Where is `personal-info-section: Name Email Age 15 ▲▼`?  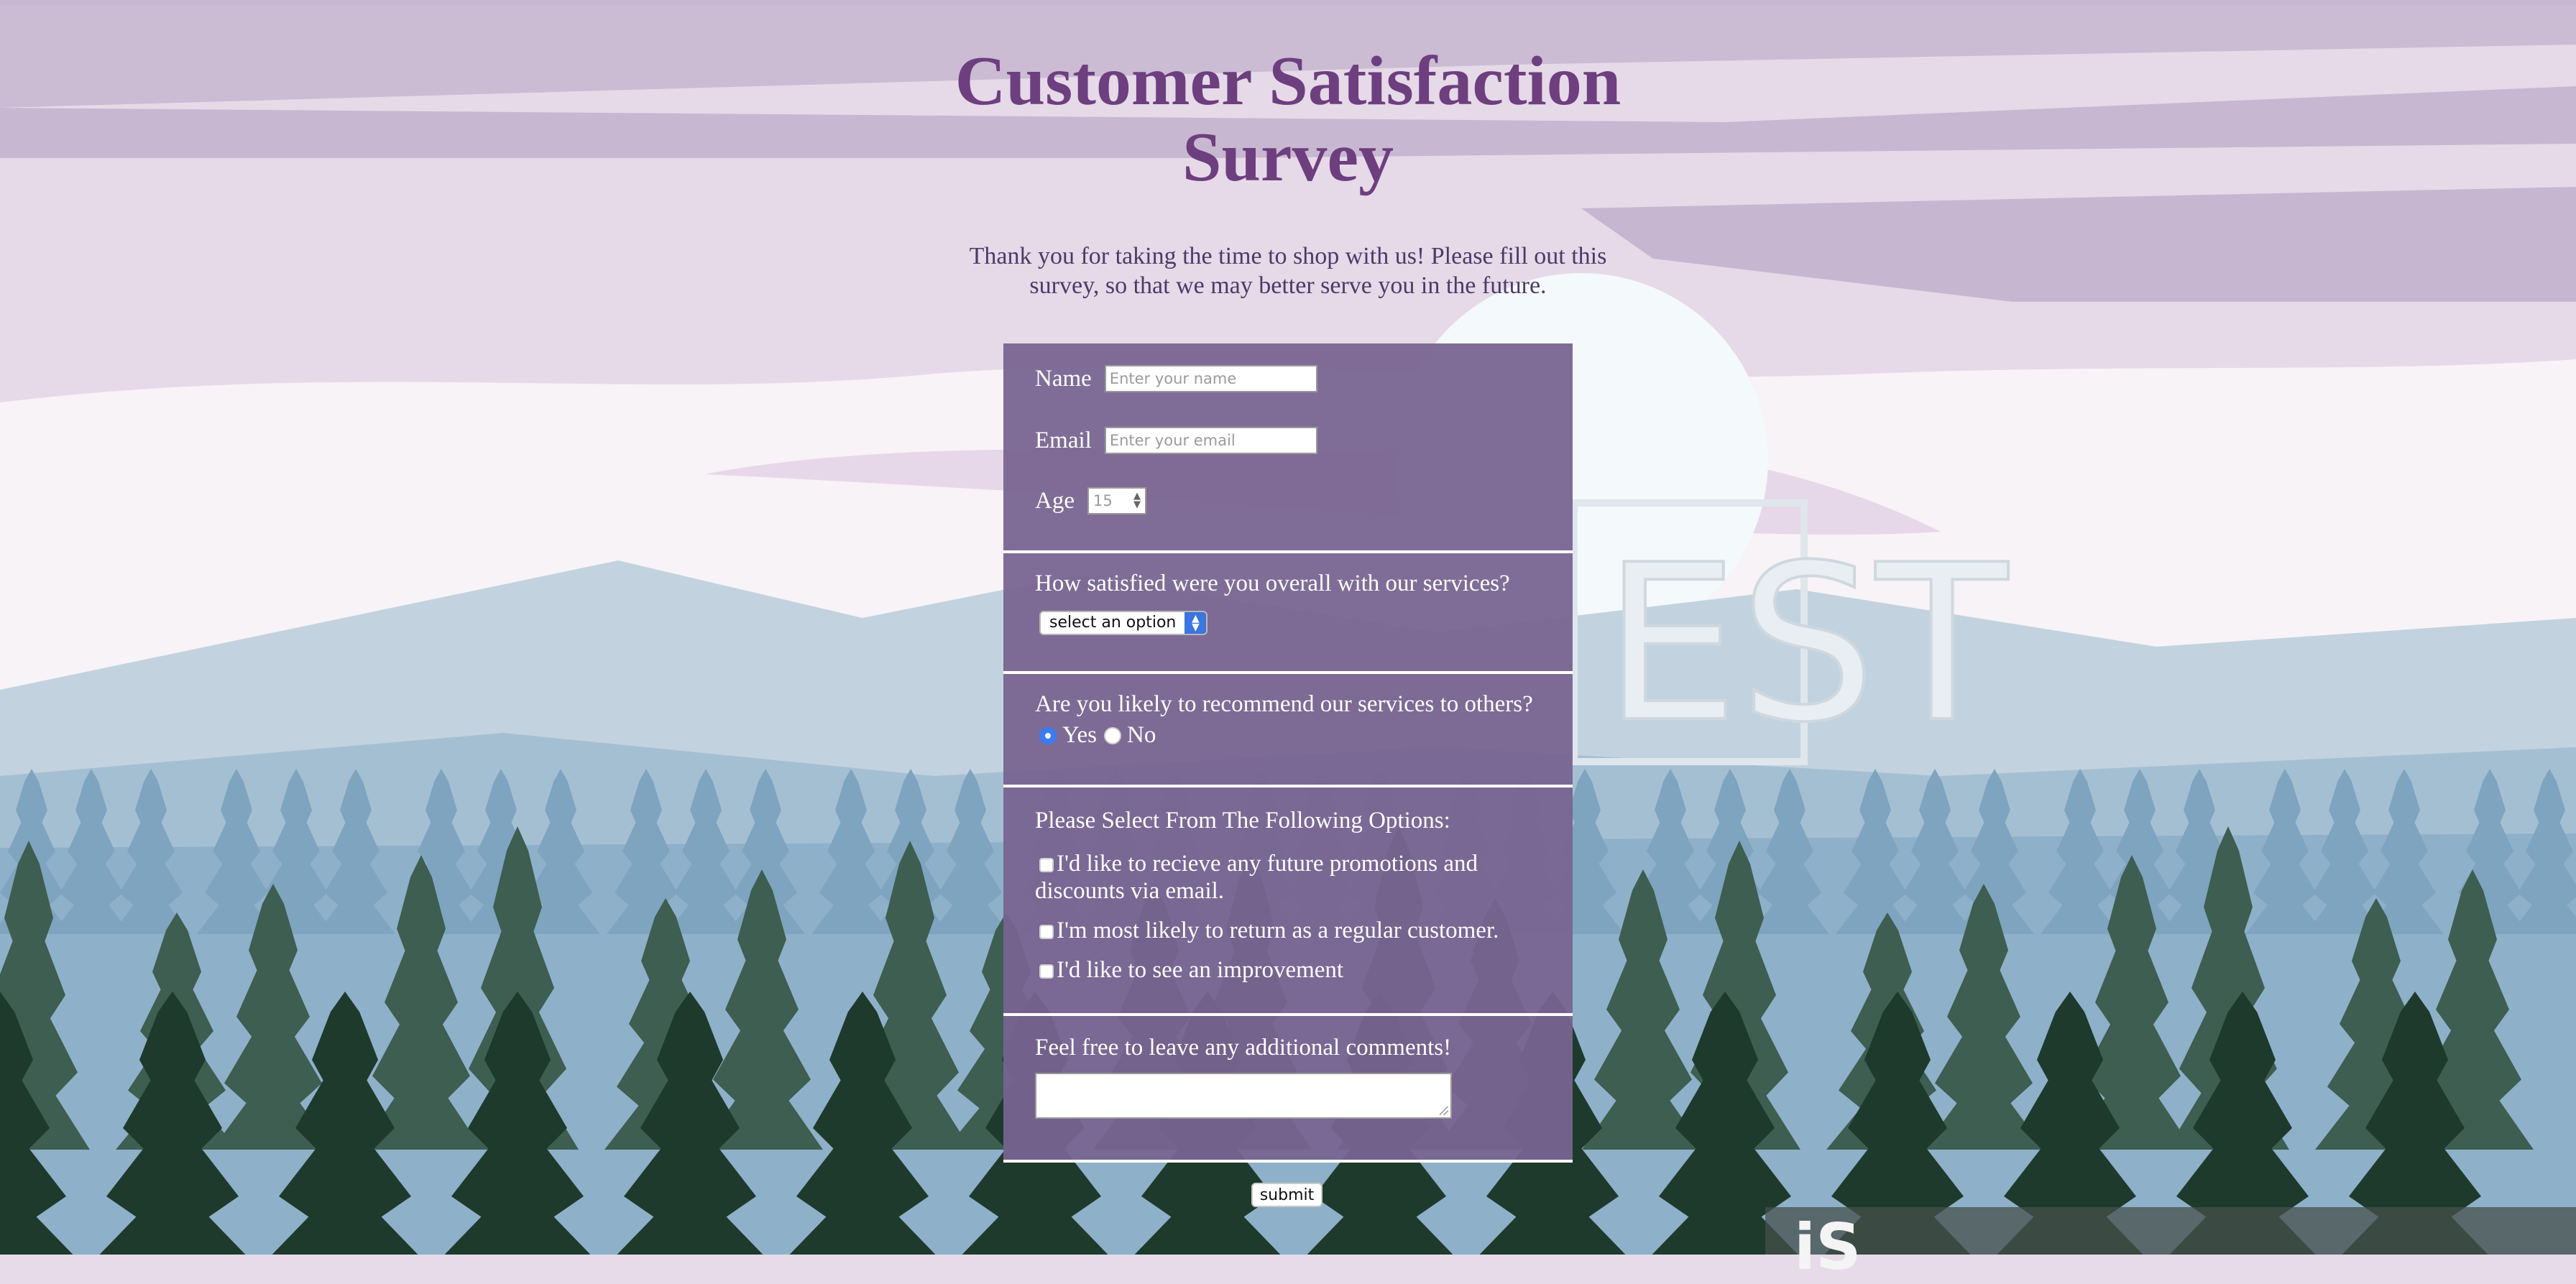
personal-info-section: Name Email Age 15 ▲▼ is located at coordinates (1288, 448).